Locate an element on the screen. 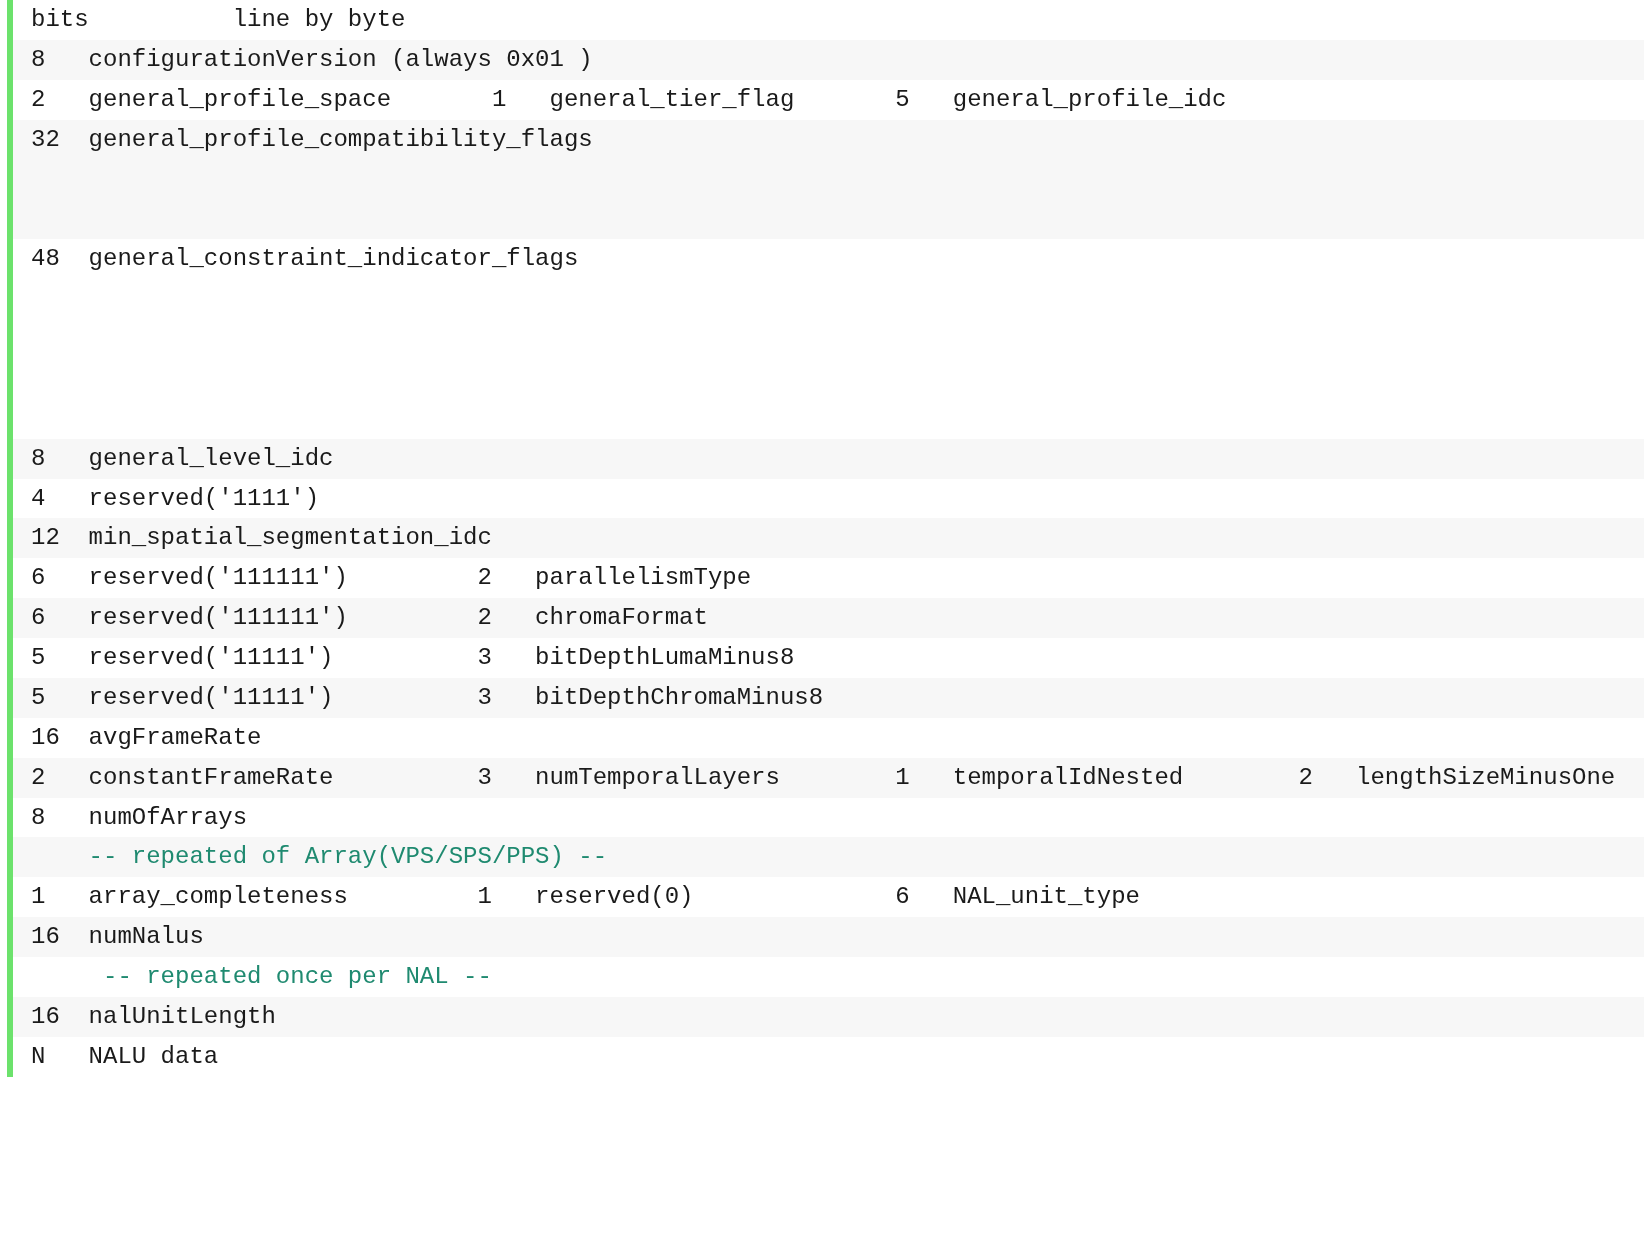 The width and height of the screenshot is (1644, 1236). code-line: 48 general_constraint_indicator_flags is located at coordinates (305, 259).